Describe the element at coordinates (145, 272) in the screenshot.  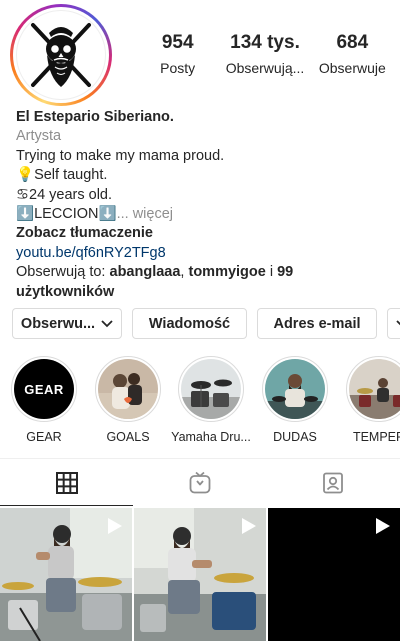
I see `followed-by-user: abanglaaa` at that location.